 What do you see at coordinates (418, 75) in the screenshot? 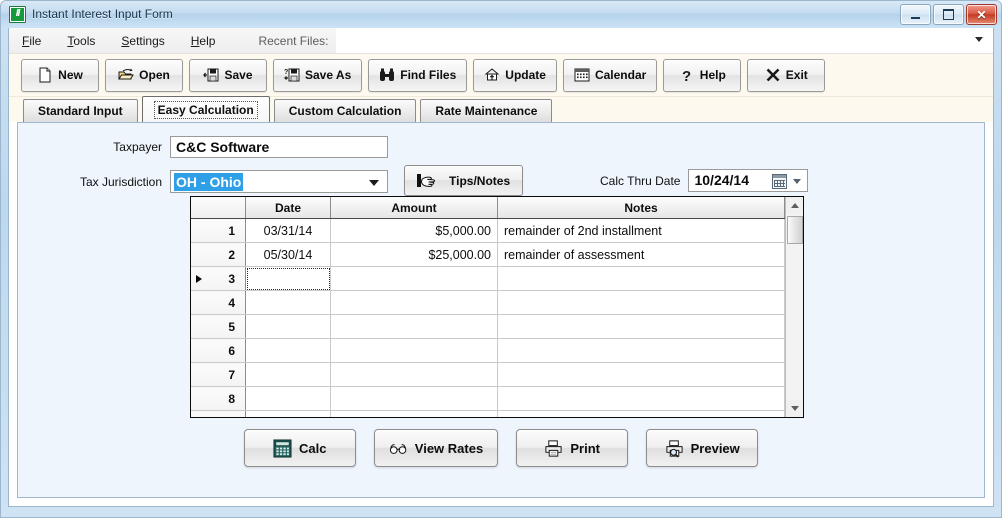
I see `find-files-button: Find Files` at bounding box center [418, 75].